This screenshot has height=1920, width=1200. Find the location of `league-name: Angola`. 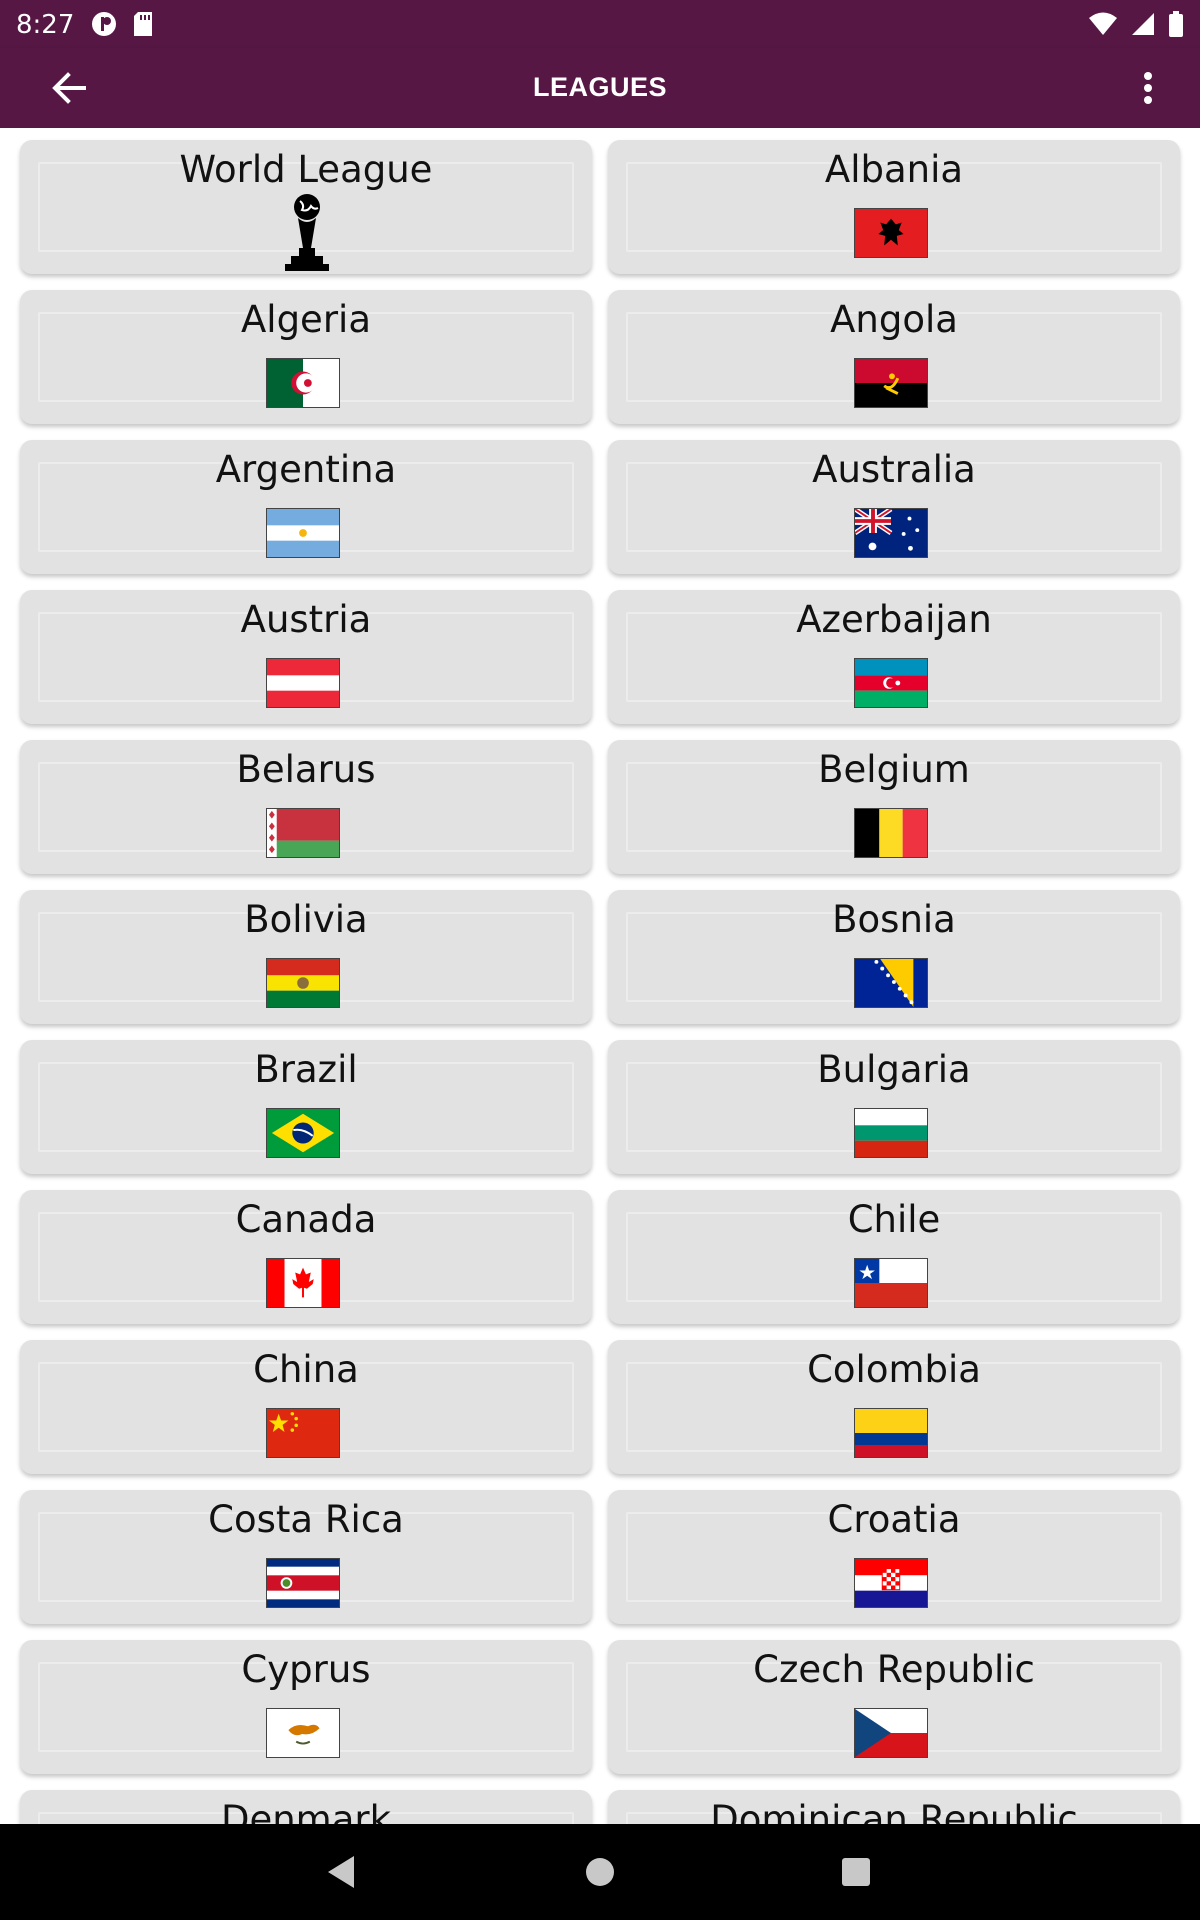

league-name: Angola is located at coordinates (894, 319).